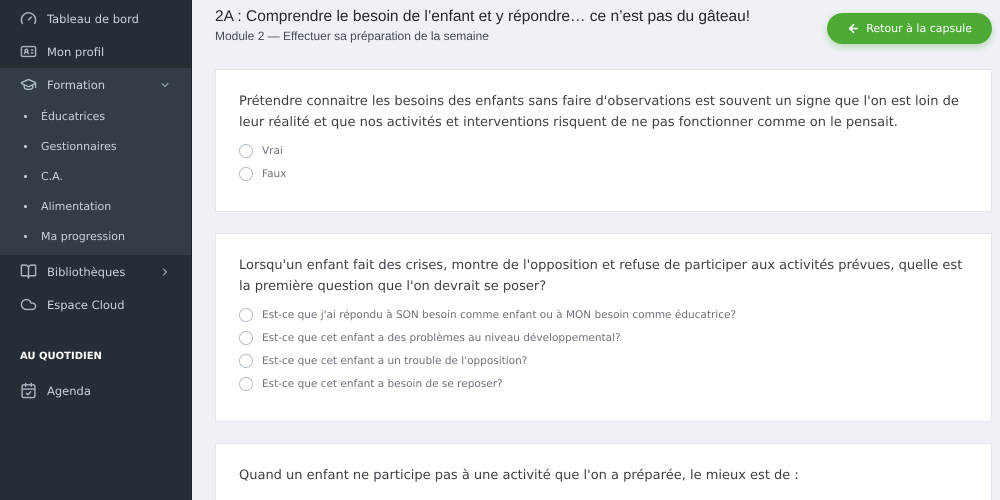 The height and width of the screenshot is (500, 1000). What do you see at coordinates (603, 337) in the screenshot?
I see `answer-option: Est-ce que cet enfant a des problèmes au niveau développemental?` at bounding box center [603, 337].